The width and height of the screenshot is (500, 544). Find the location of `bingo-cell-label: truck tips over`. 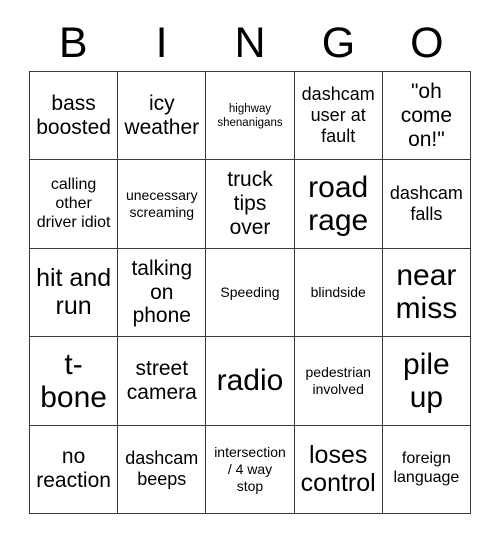

bingo-cell-label: truck tips over is located at coordinates (250, 204).